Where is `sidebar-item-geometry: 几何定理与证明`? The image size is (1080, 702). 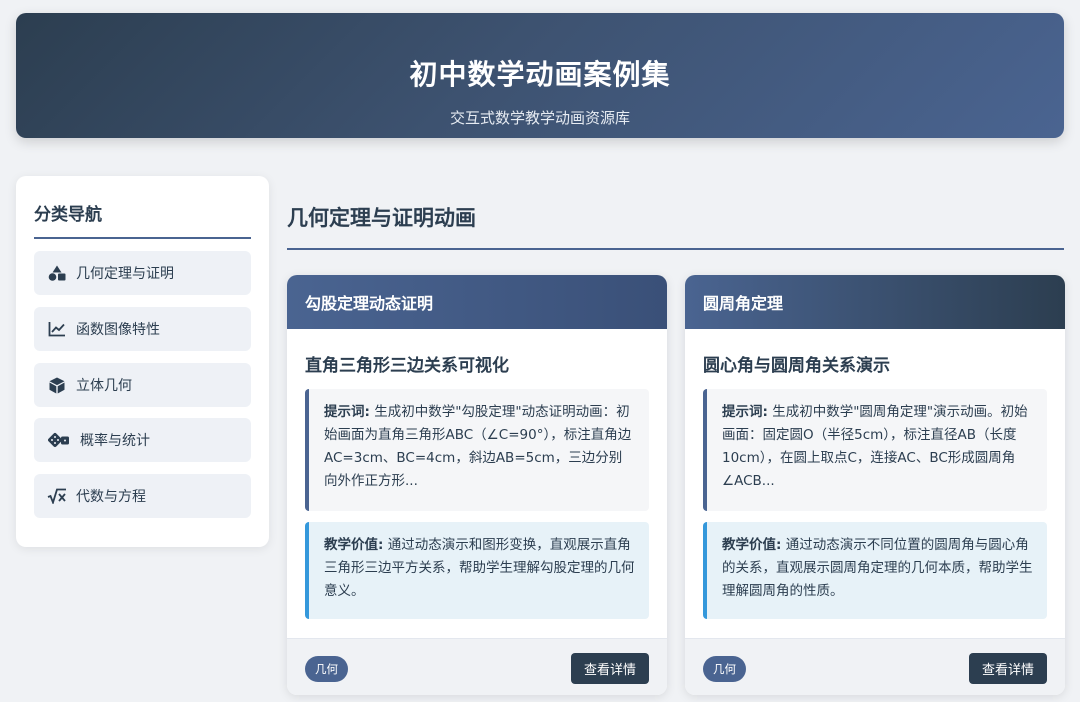 sidebar-item-geometry: 几何定理与证明 is located at coordinates (142, 273).